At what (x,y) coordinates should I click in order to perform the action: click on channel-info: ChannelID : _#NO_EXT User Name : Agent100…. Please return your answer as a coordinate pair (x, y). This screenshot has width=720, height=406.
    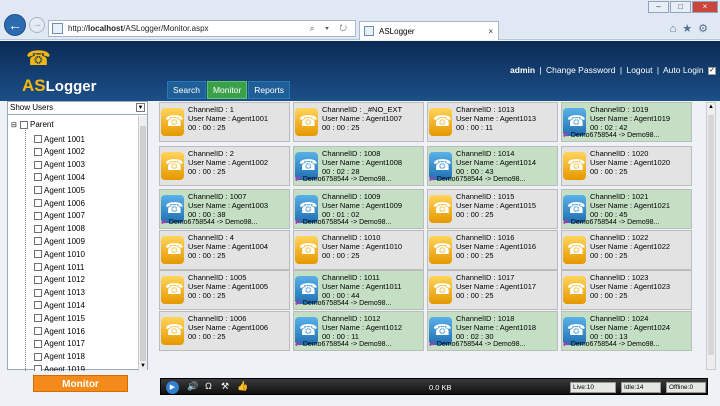
    Looking at the image, I should click on (362, 118).